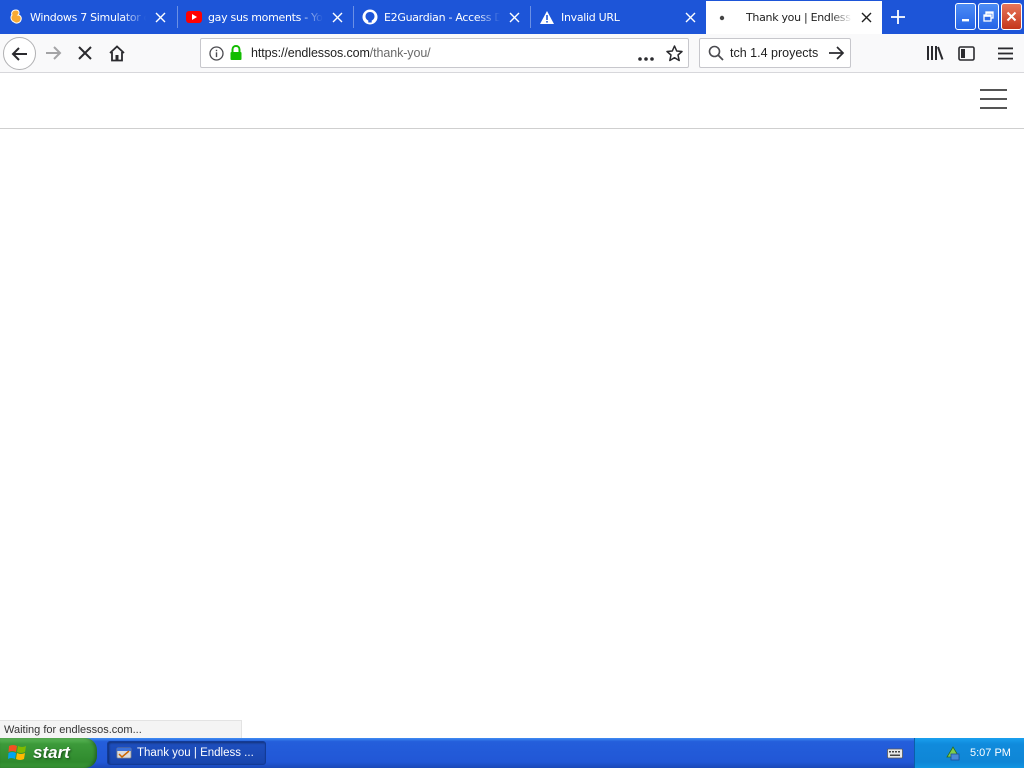  I want to click on tab-title: Windows 7 Simulator on, so click(88, 17).